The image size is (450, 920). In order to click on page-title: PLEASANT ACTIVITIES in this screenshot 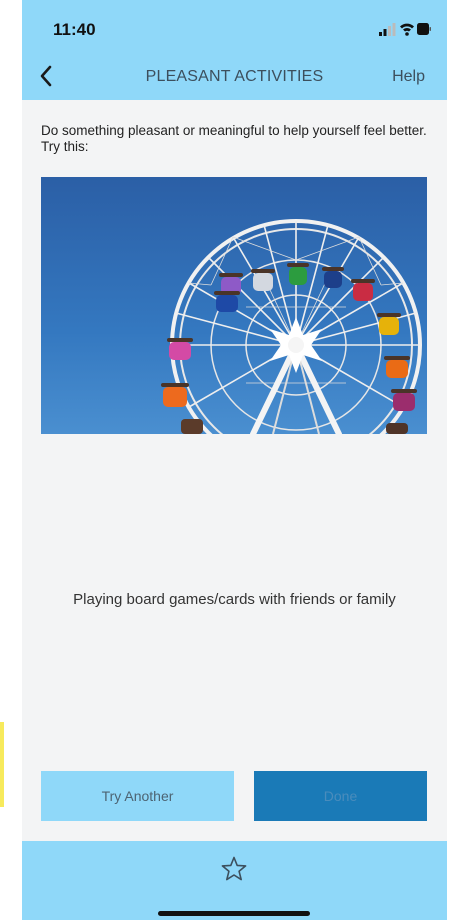, I will do `click(234, 76)`.